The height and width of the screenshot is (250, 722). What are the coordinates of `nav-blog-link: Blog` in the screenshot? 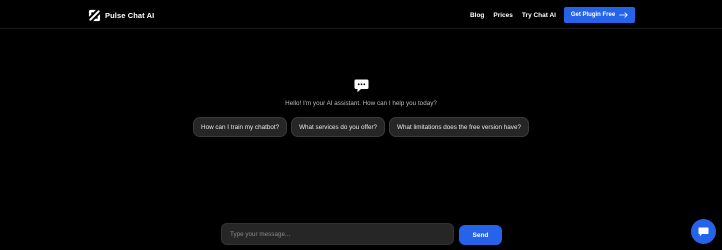 It's located at (477, 15).